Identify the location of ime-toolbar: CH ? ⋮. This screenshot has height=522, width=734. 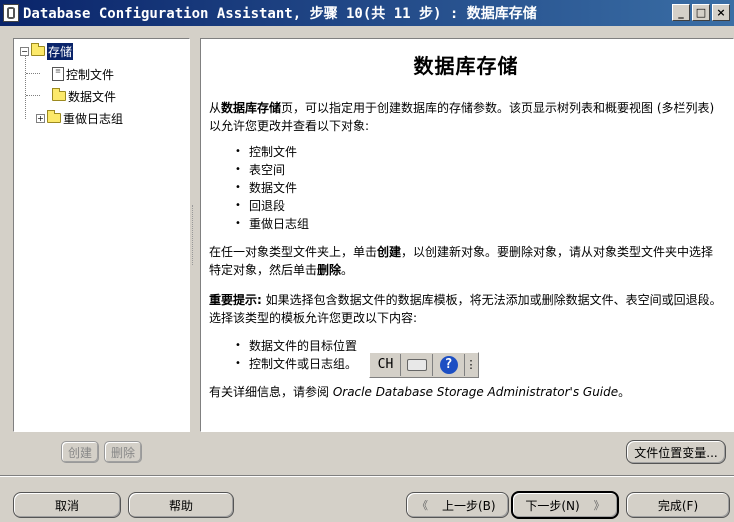
(424, 365).